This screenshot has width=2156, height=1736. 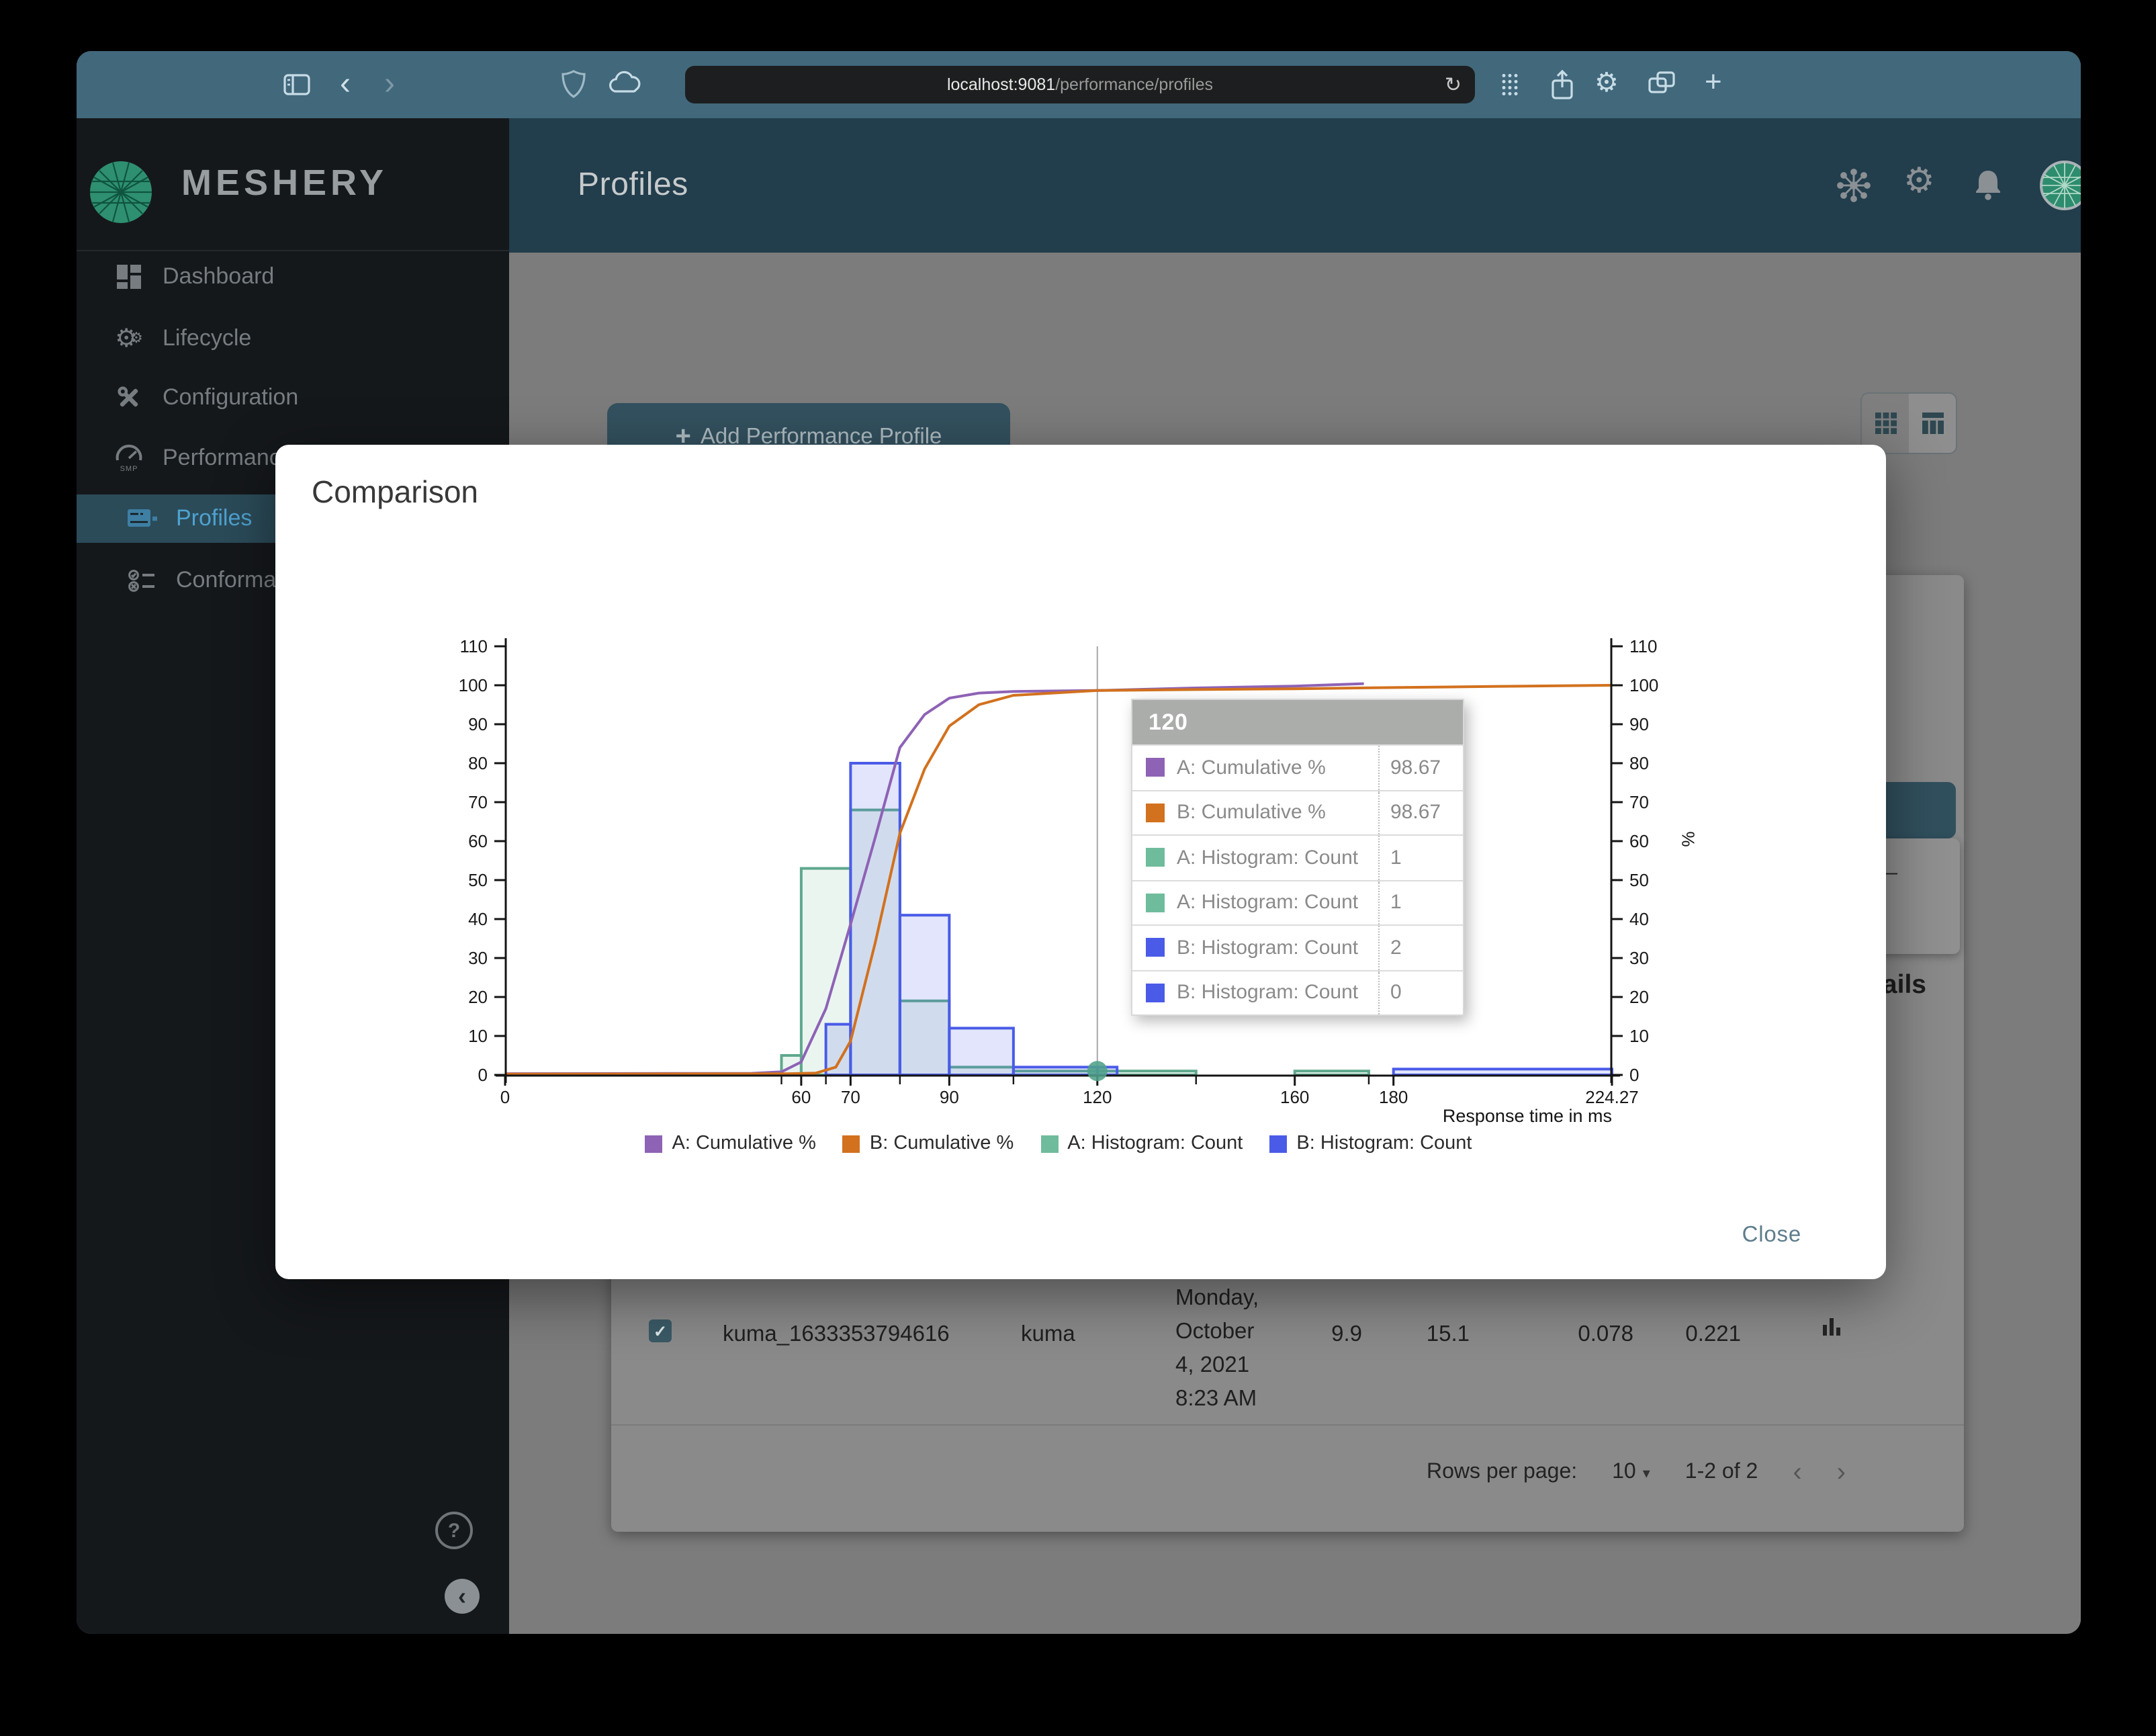 I want to click on cloud-icon, so click(x=626, y=85).